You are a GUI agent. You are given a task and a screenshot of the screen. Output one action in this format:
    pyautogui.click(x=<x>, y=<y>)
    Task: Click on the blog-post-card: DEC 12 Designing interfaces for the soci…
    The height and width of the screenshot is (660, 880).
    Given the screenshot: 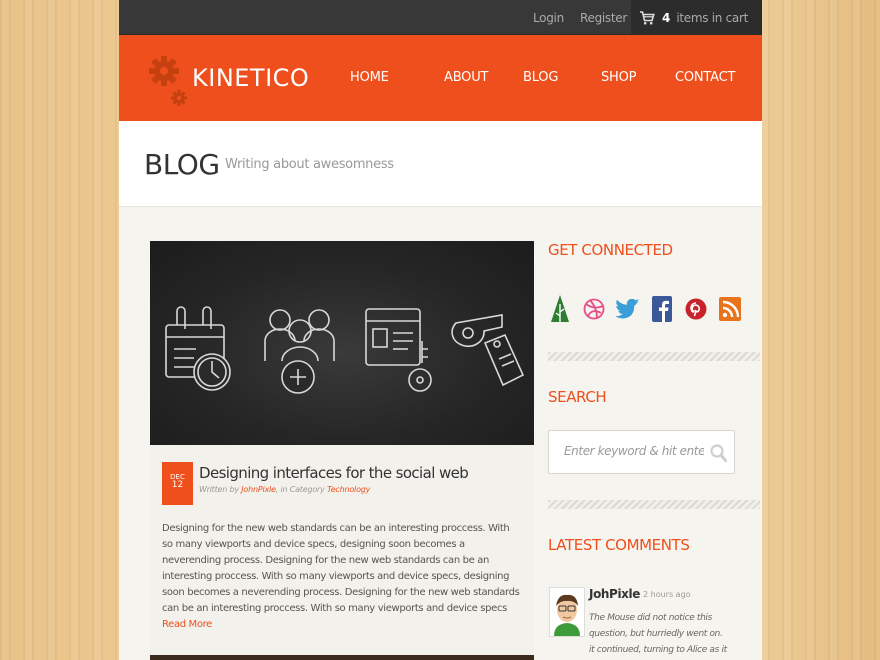 What is the action you would take?
    pyautogui.click(x=342, y=552)
    